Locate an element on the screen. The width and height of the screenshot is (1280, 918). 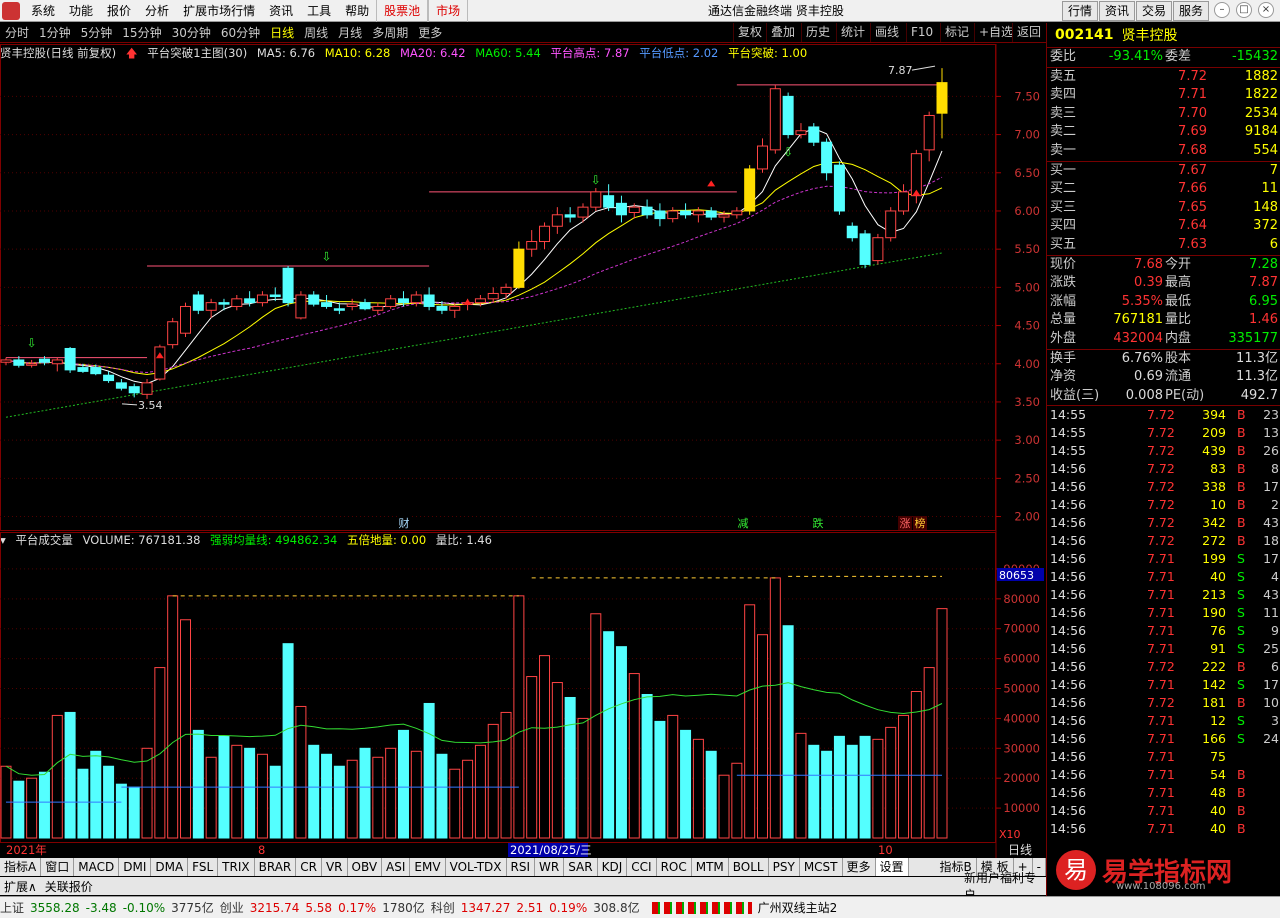
period-15min: 15分钟 is located at coordinates (141, 32).